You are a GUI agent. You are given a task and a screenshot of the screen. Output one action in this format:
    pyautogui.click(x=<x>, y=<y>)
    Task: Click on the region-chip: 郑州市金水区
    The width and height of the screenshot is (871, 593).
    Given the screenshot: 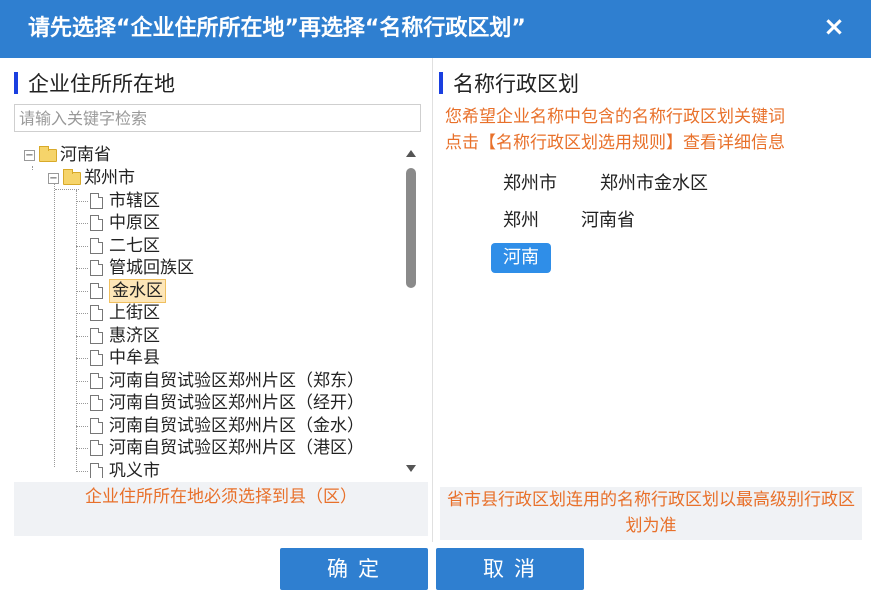 What is the action you would take?
    pyautogui.click(x=654, y=184)
    